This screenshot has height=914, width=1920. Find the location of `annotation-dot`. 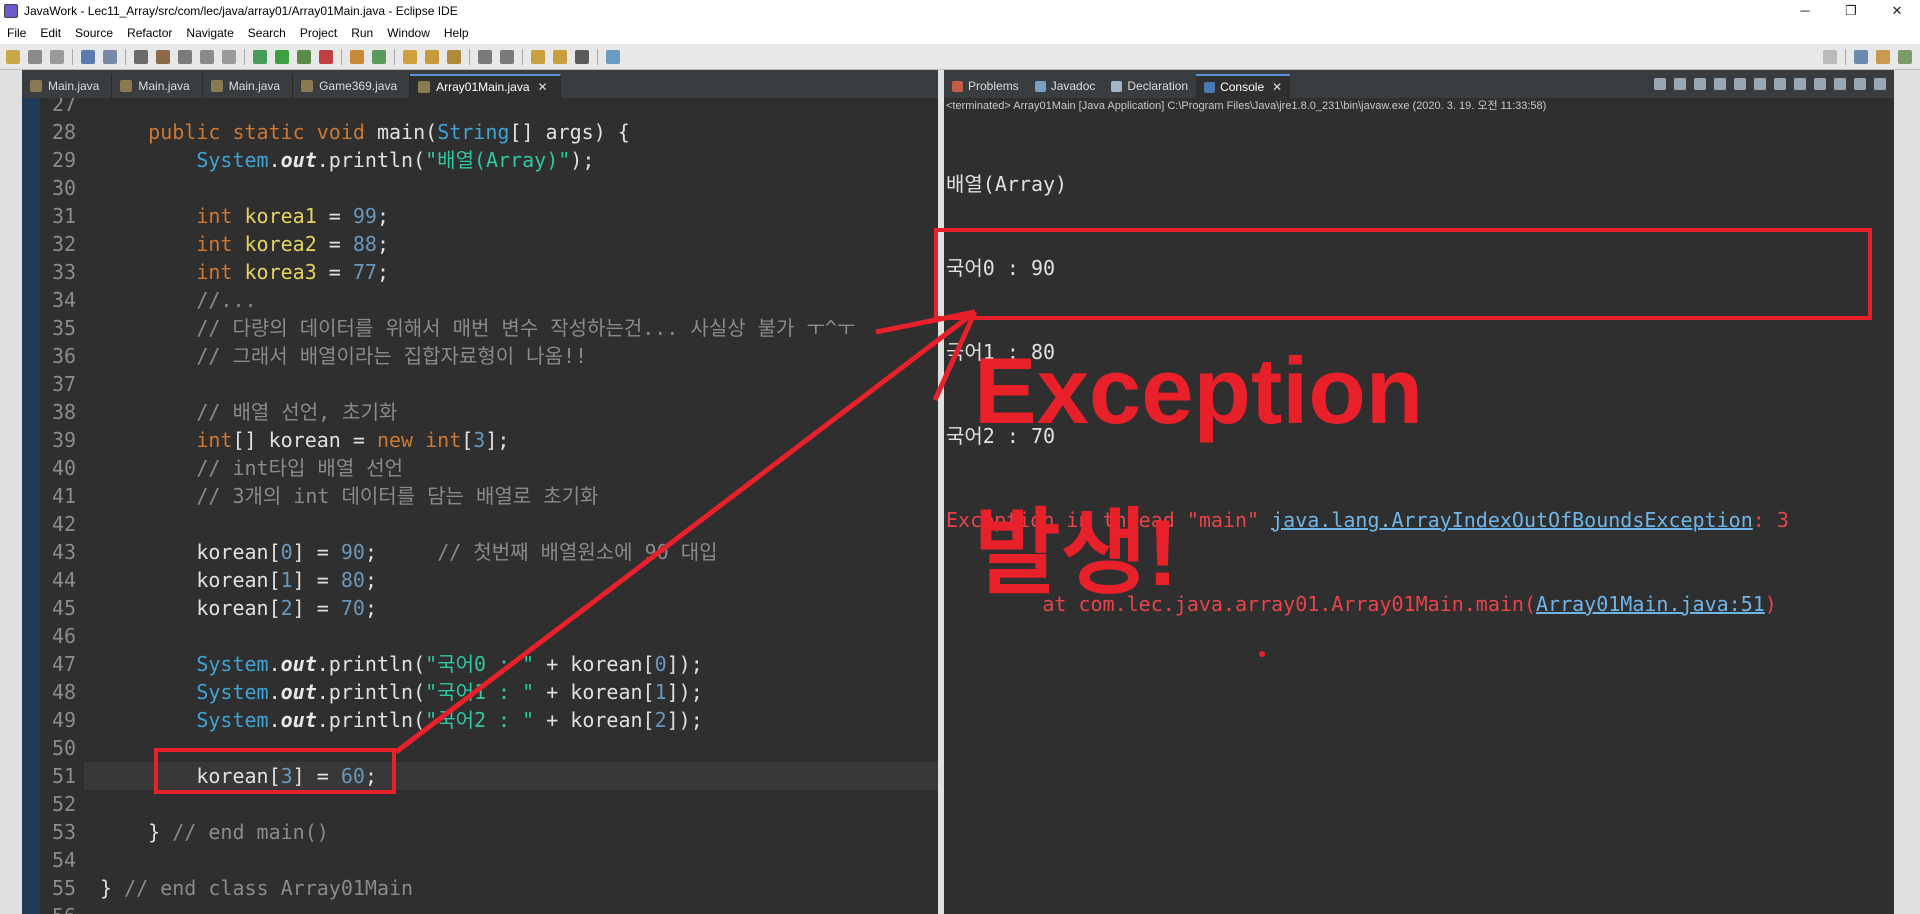

annotation-dot is located at coordinates (1262, 654).